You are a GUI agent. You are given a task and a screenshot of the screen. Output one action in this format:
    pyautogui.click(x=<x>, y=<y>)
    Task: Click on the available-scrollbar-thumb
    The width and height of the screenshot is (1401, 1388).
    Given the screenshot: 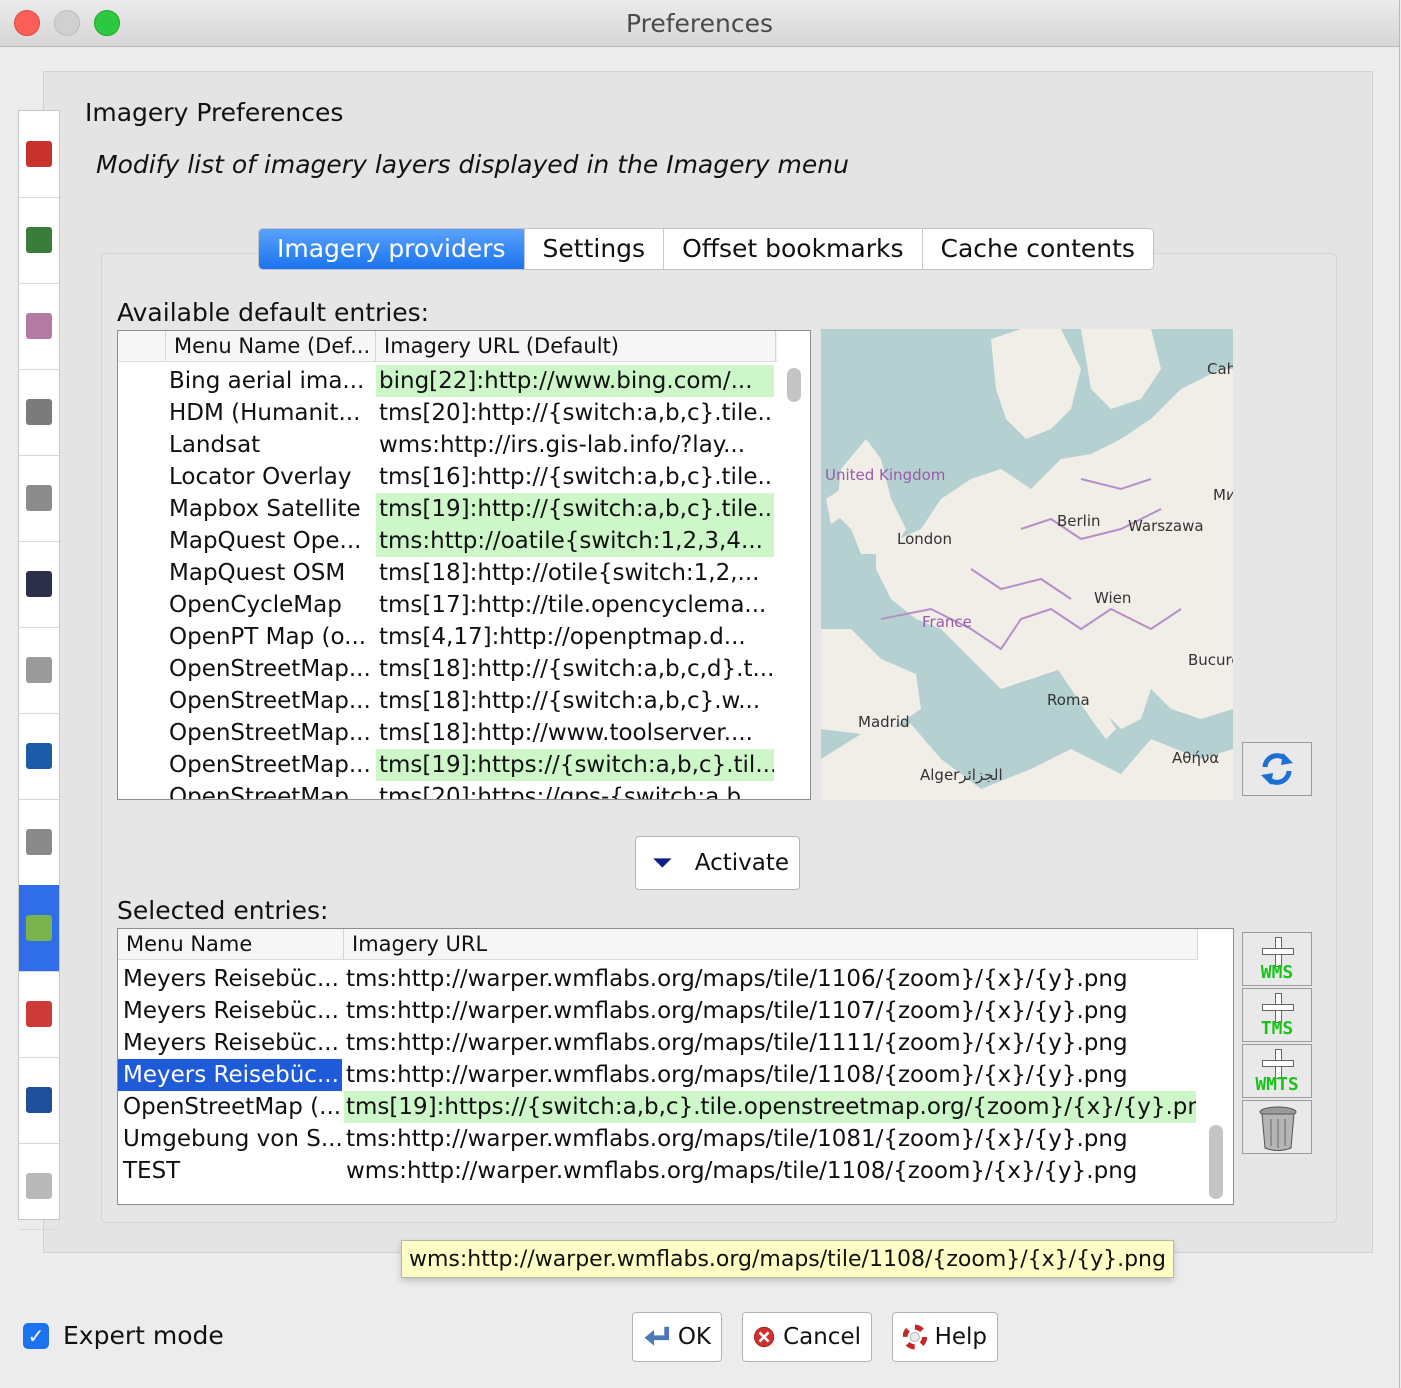 What is the action you would take?
    pyautogui.click(x=794, y=385)
    